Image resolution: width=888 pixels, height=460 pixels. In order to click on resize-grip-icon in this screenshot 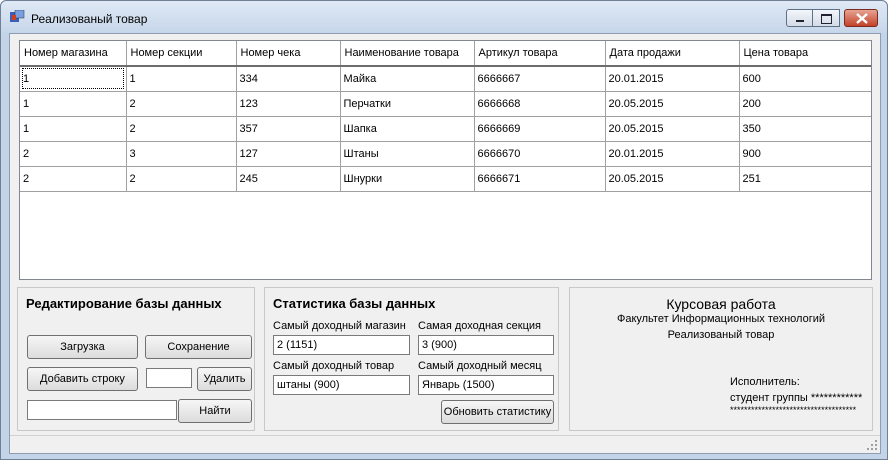, I will do `click(872, 445)`.